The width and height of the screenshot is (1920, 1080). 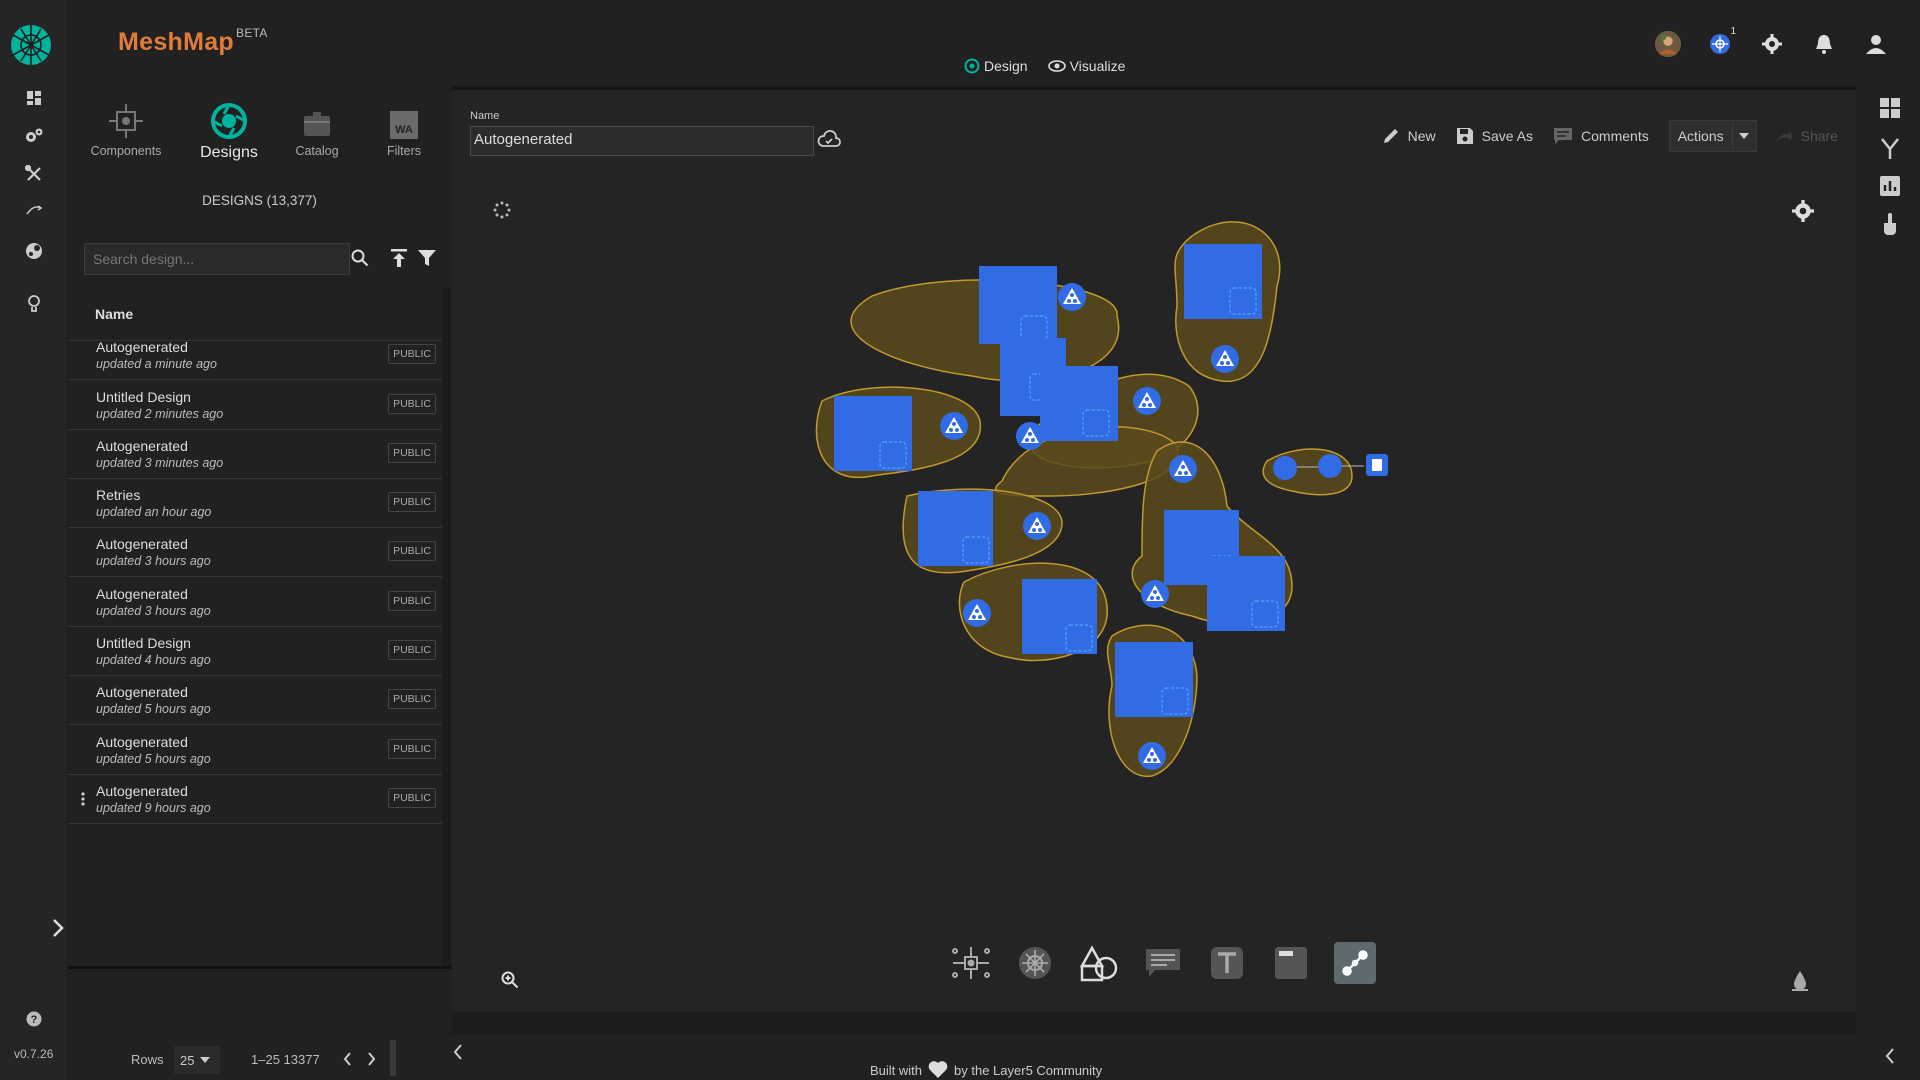 I want to click on tab-designs: Designs, so click(x=229, y=129).